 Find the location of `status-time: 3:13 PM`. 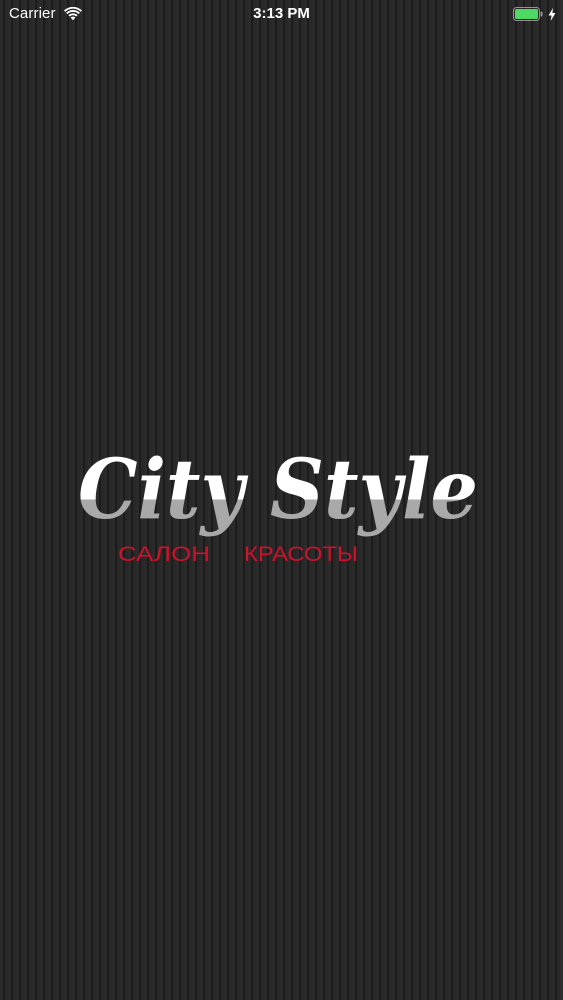

status-time: 3:13 PM is located at coordinates (281, 13).